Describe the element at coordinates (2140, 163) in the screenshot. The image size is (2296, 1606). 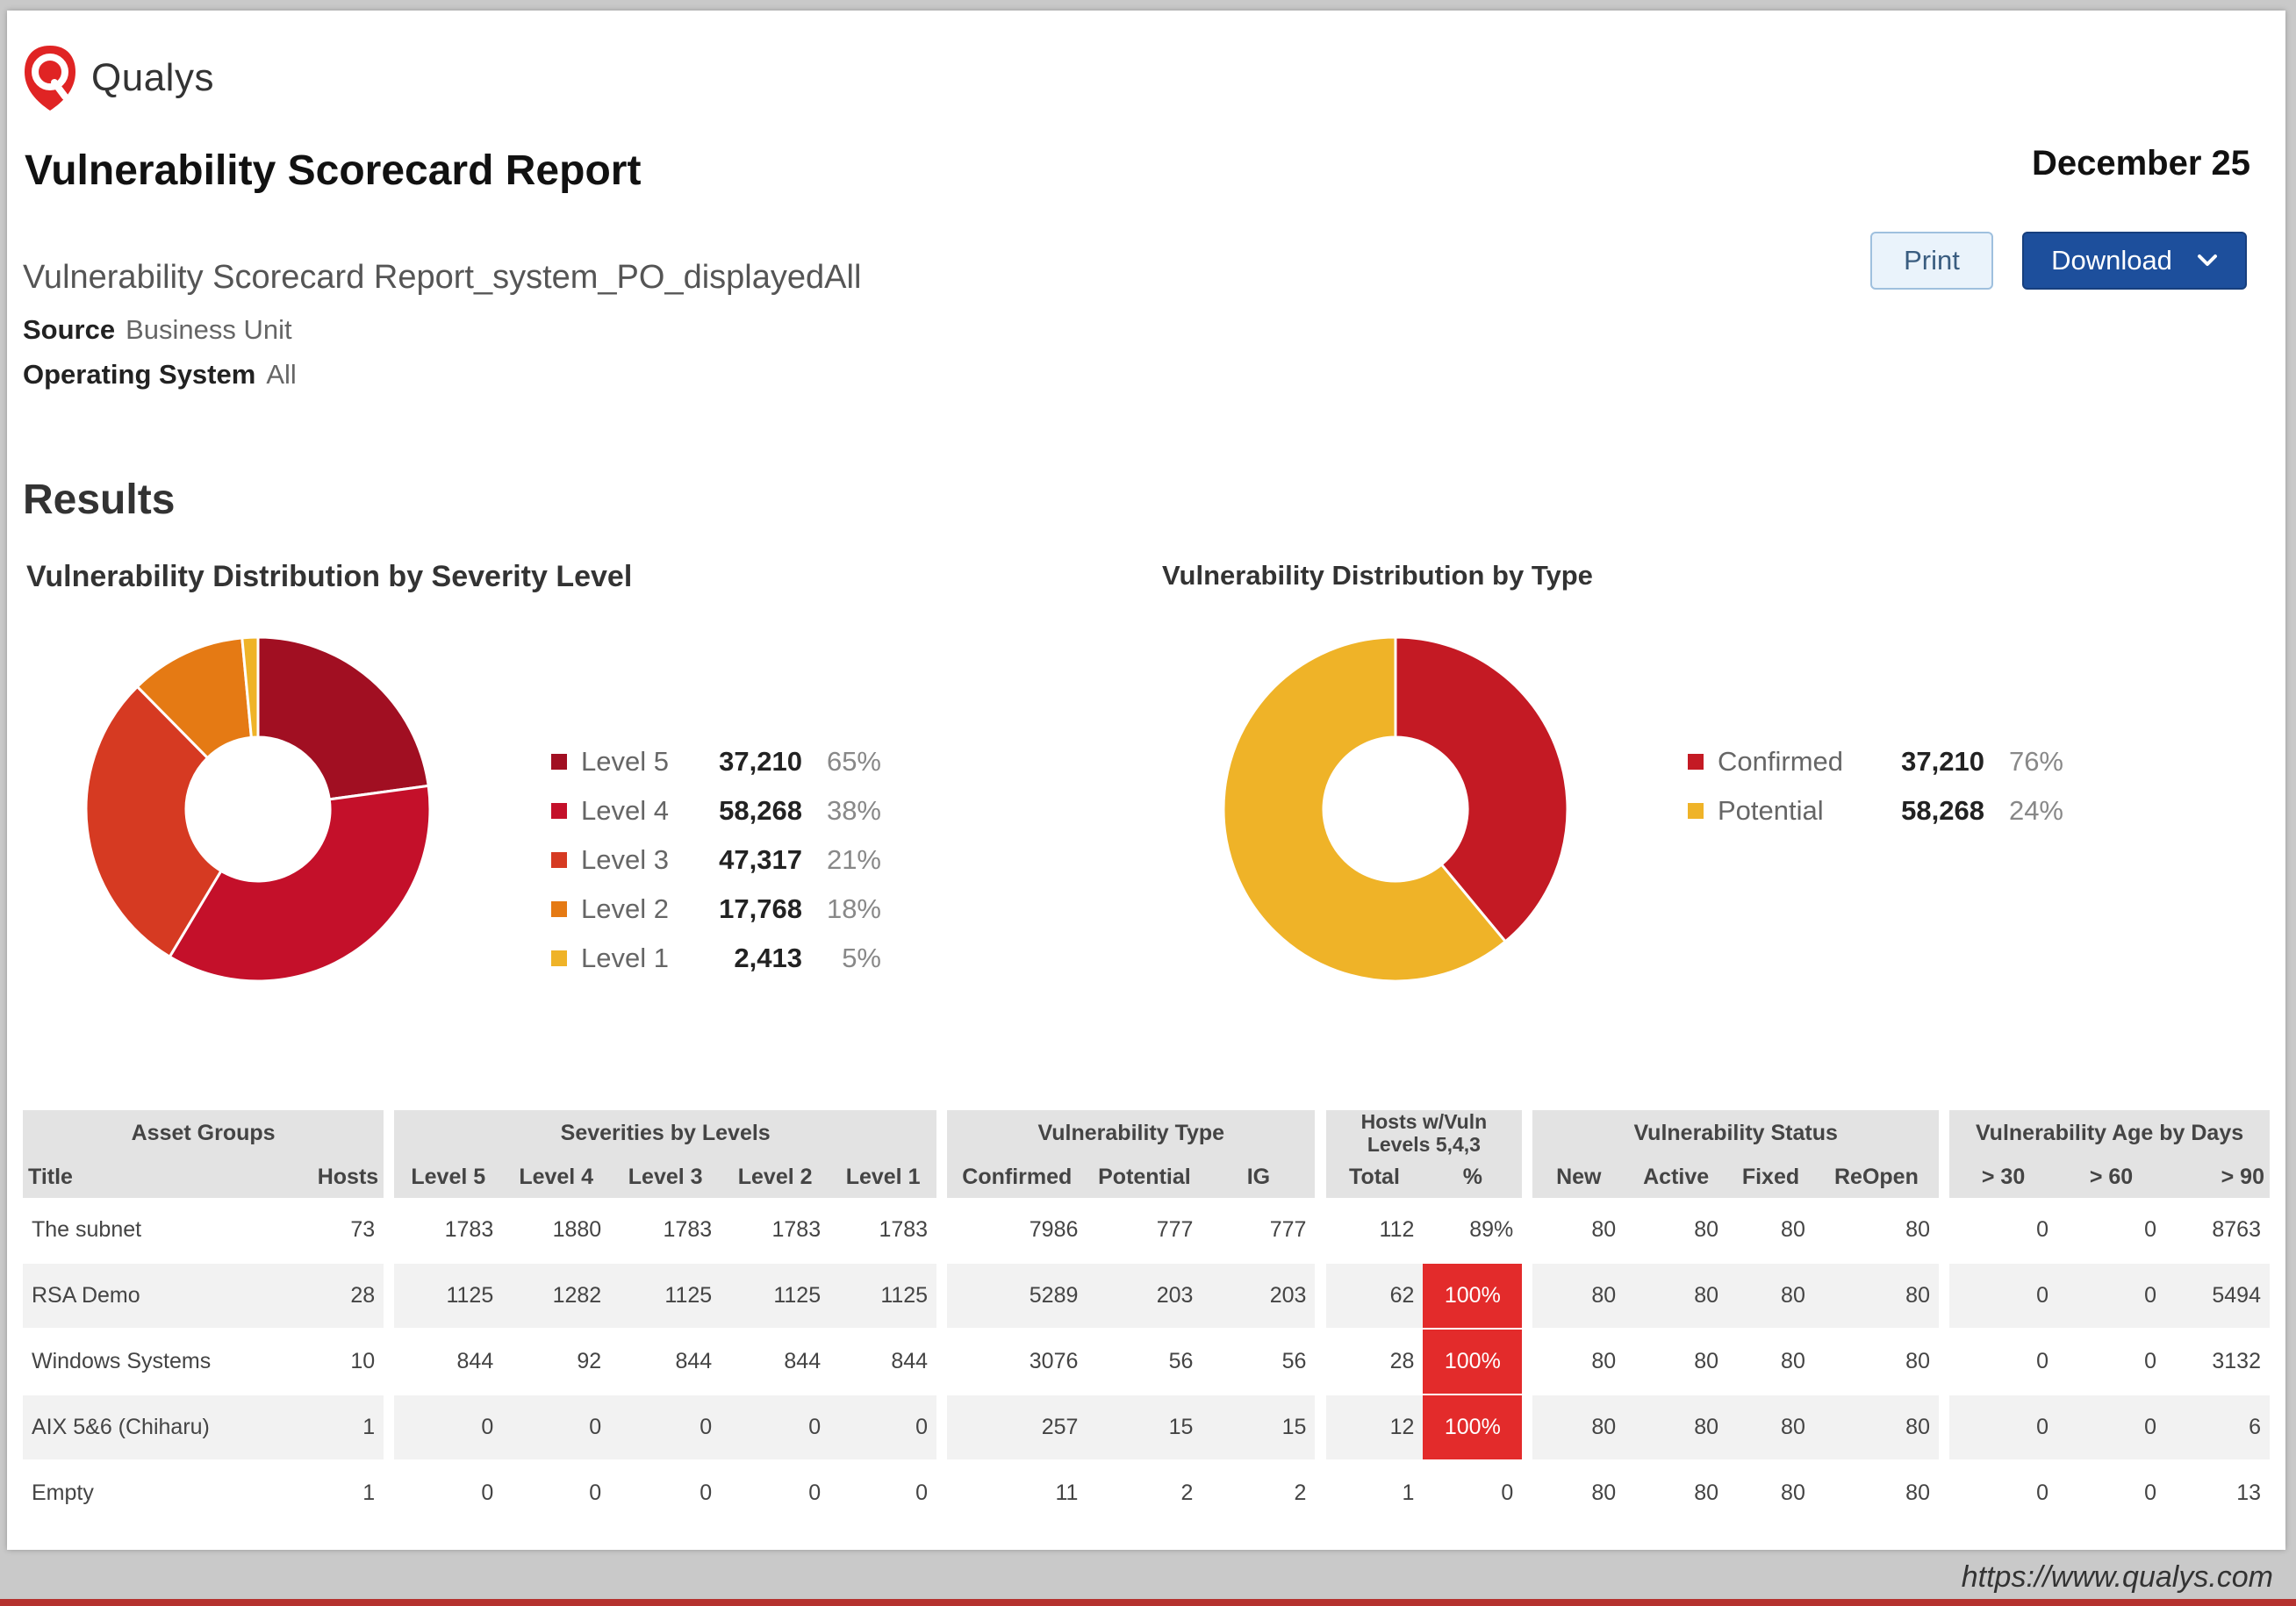
I see `report-date: December 25` at that location.